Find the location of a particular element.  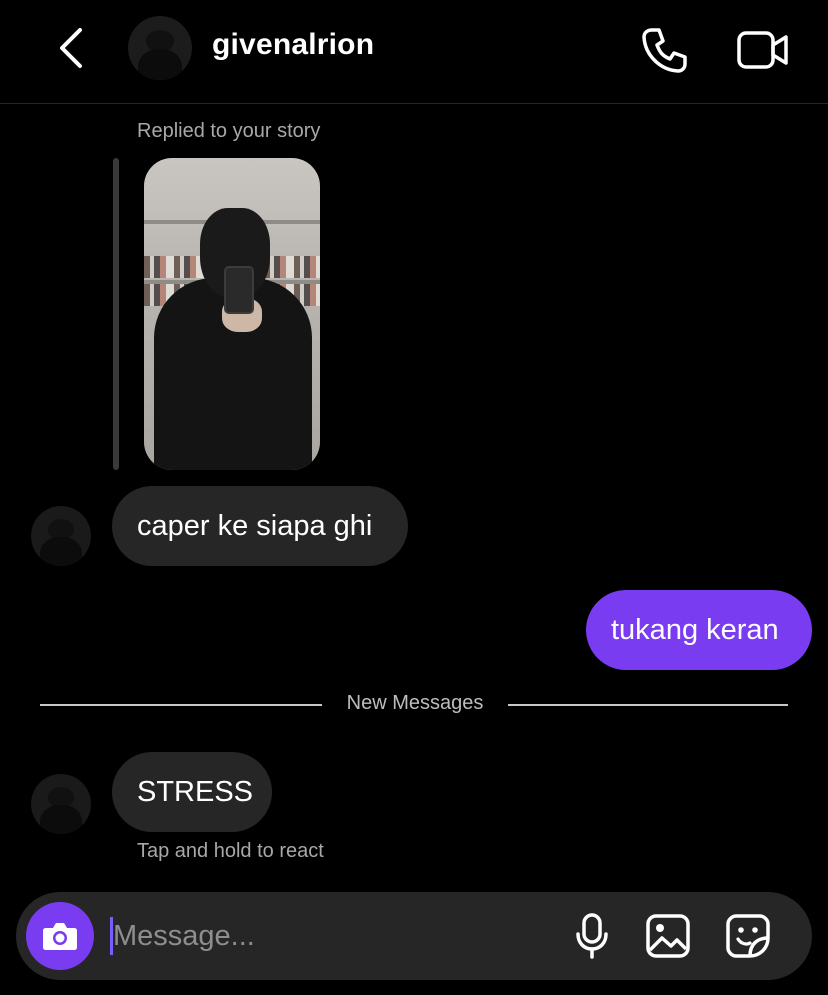

divider-line-right is located at coordinates (648, 705).